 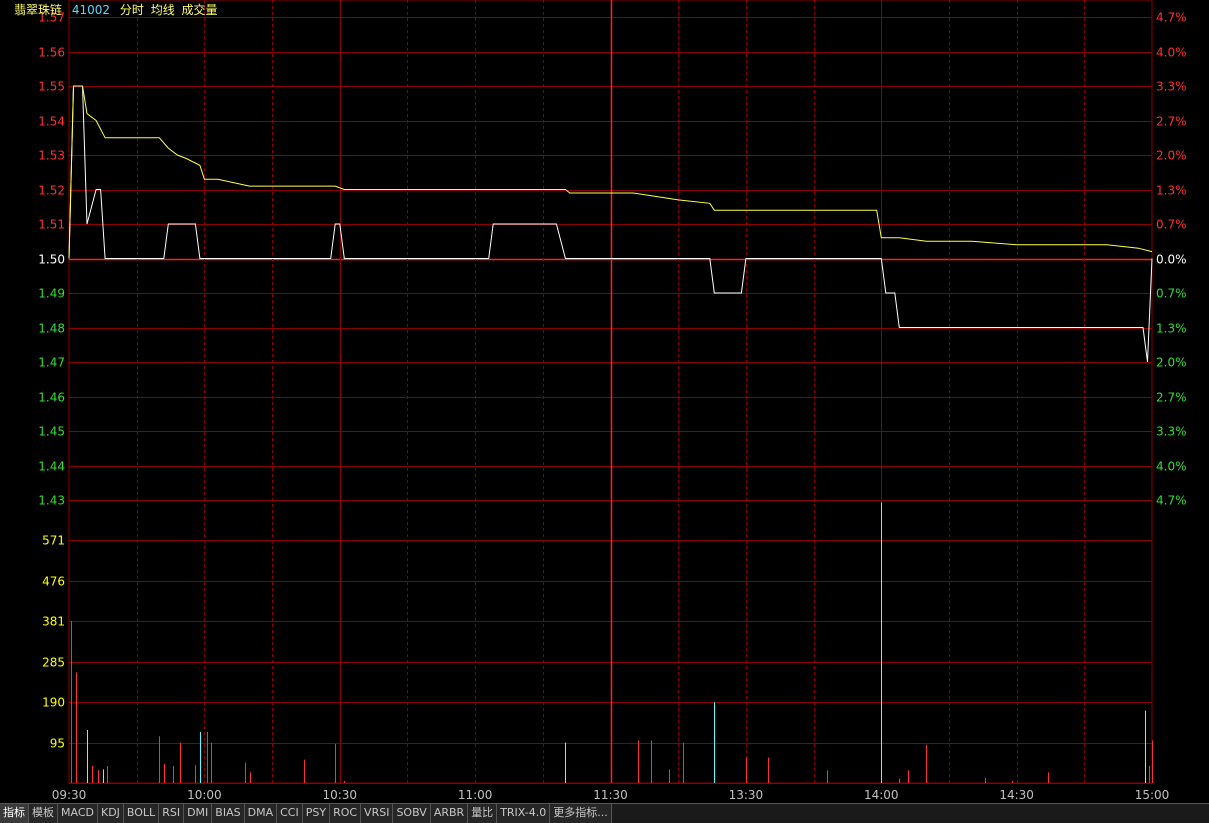 What do you see at coordinates (110, 813) in the screenshot?
I see `indicator-tab: KDJ` at bounding box center [110, 813].